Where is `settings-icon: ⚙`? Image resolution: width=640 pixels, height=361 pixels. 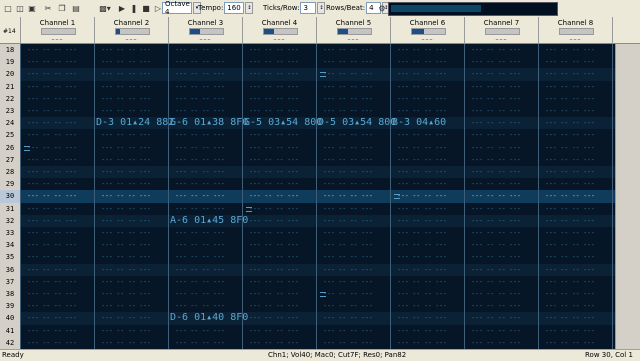 settings-icon: ⚙ is located at coordinates (382, 8).